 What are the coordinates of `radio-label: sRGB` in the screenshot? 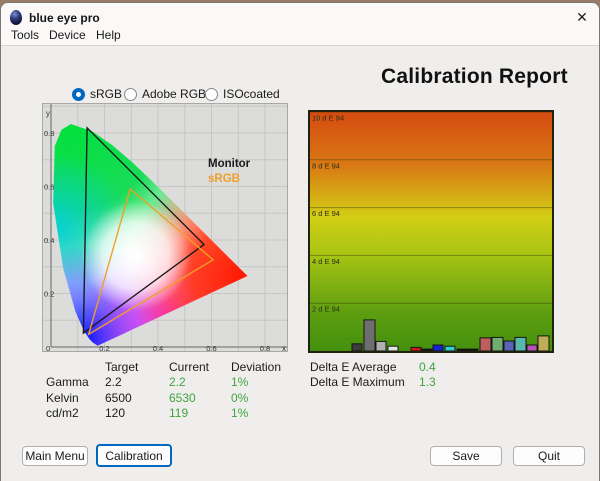 It's located at (106, 94).